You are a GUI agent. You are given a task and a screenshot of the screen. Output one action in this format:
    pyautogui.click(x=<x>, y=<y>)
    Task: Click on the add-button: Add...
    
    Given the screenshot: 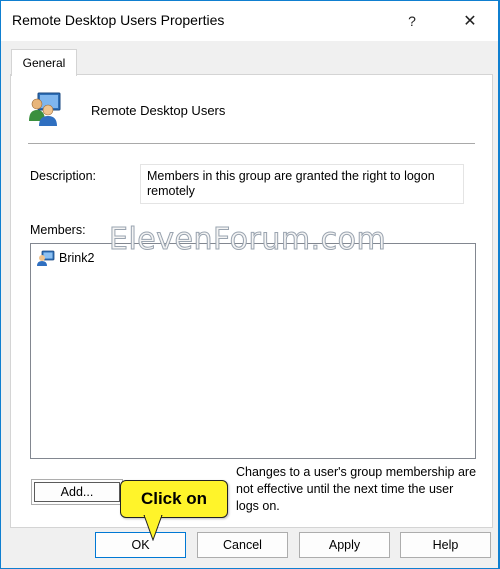 What is the action you would take?
    pyautogui.click(x=77, y=492)
    